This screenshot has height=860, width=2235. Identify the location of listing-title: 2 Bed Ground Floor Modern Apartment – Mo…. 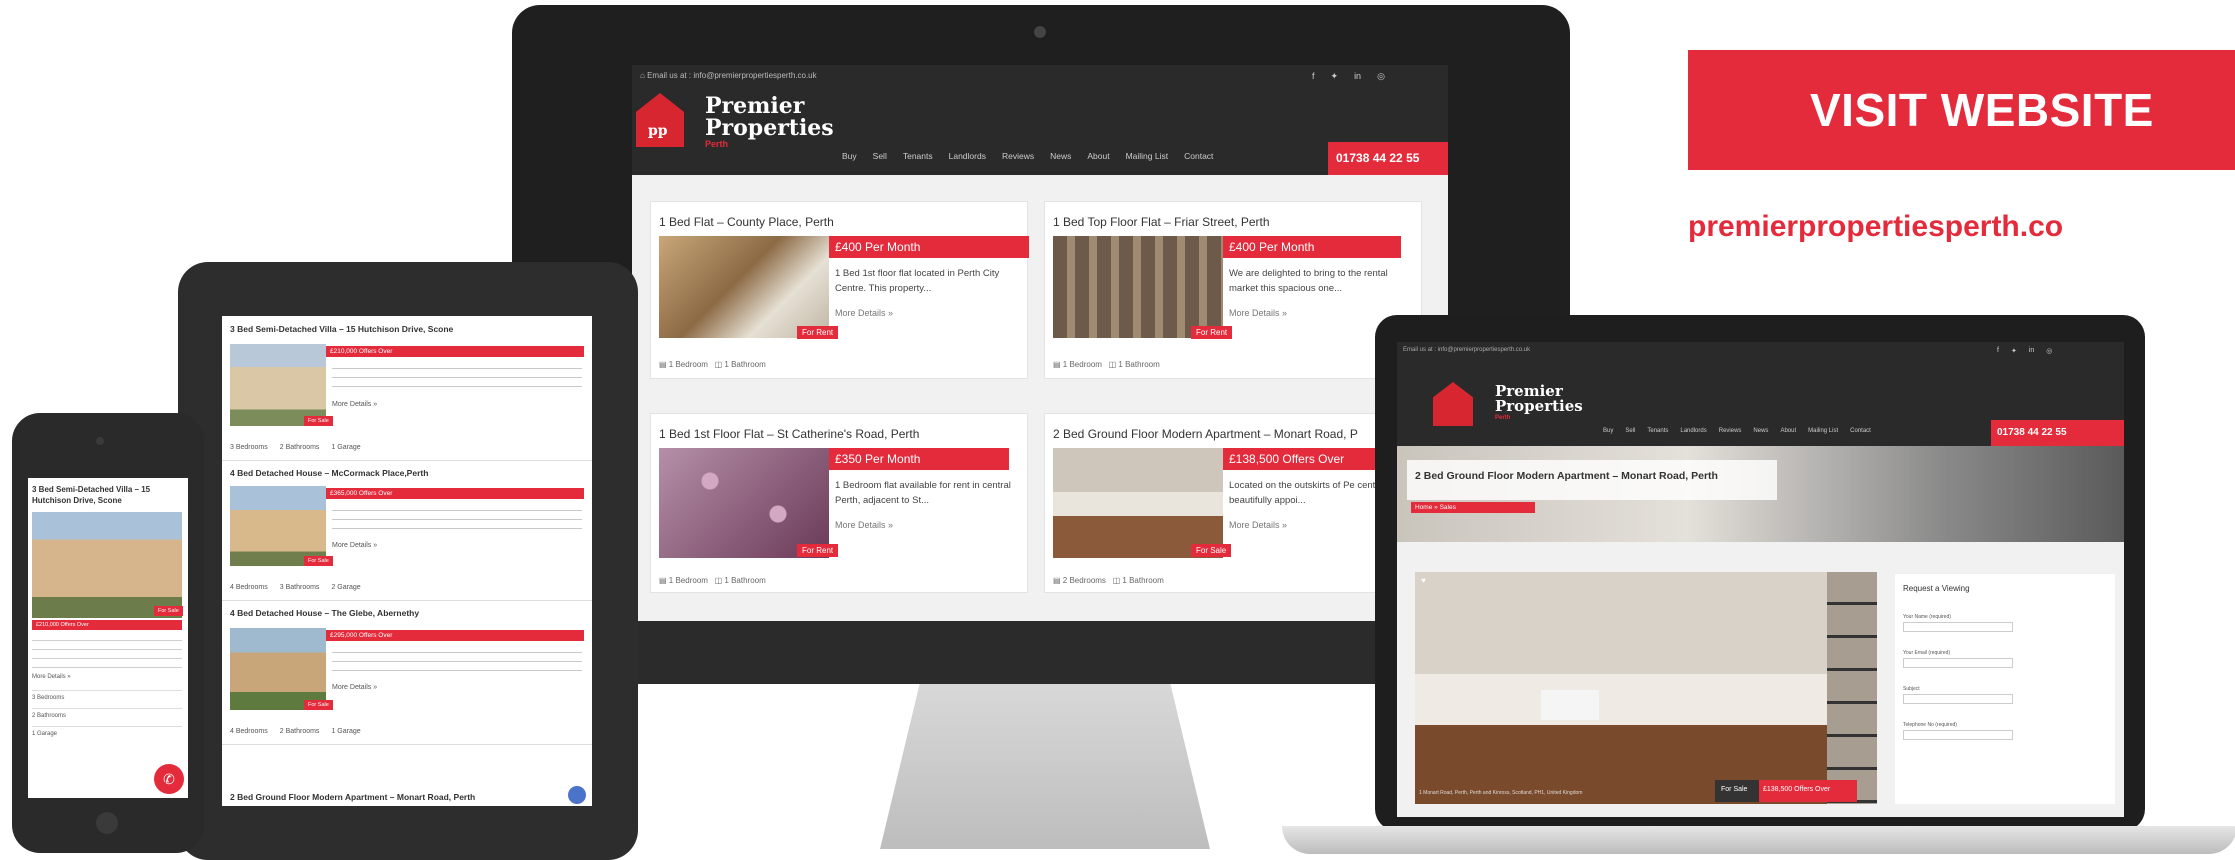
(352, 797).